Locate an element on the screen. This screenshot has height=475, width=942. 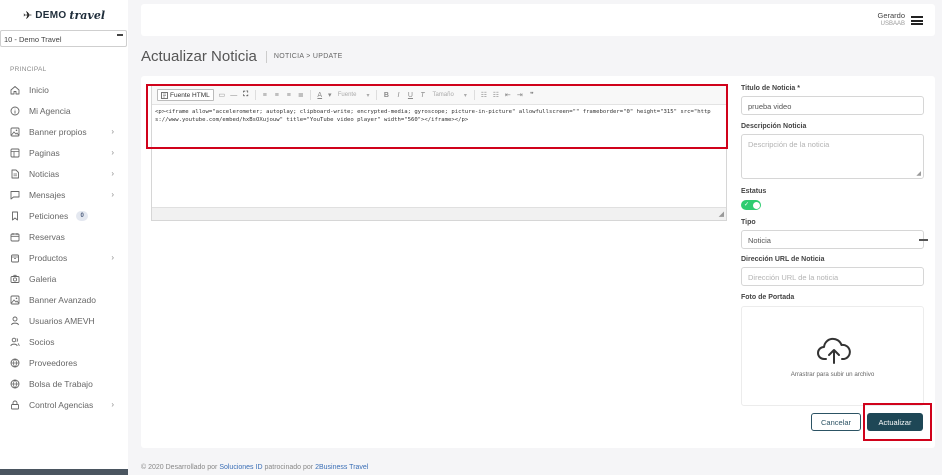
box-icon is located at coordinates (15, 258).